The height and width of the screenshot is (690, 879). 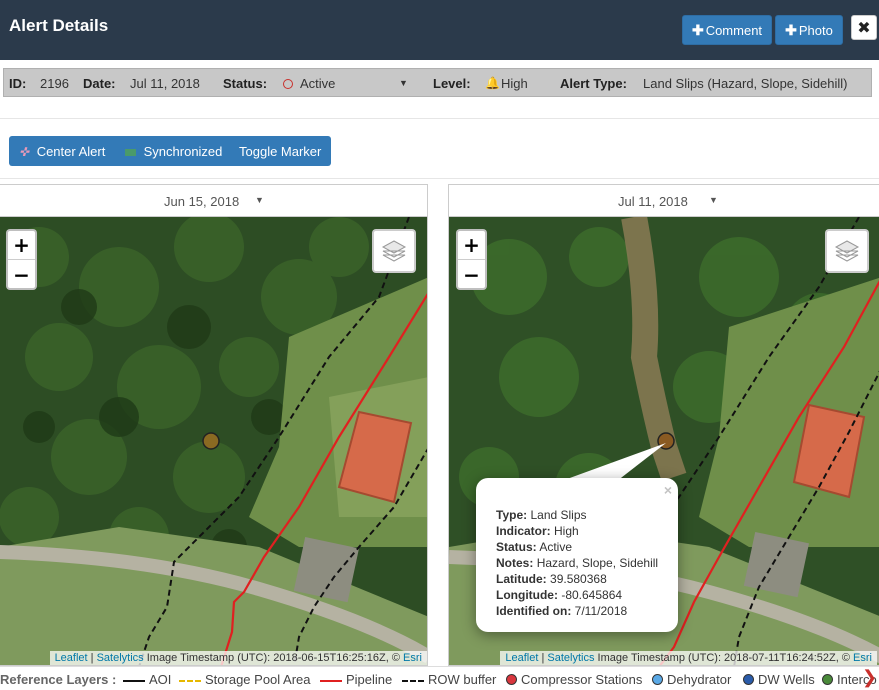 What do you see at coordinates (317, 83) in the screenshot?
I see `status-value: Active` at bounding box center [317, 83].